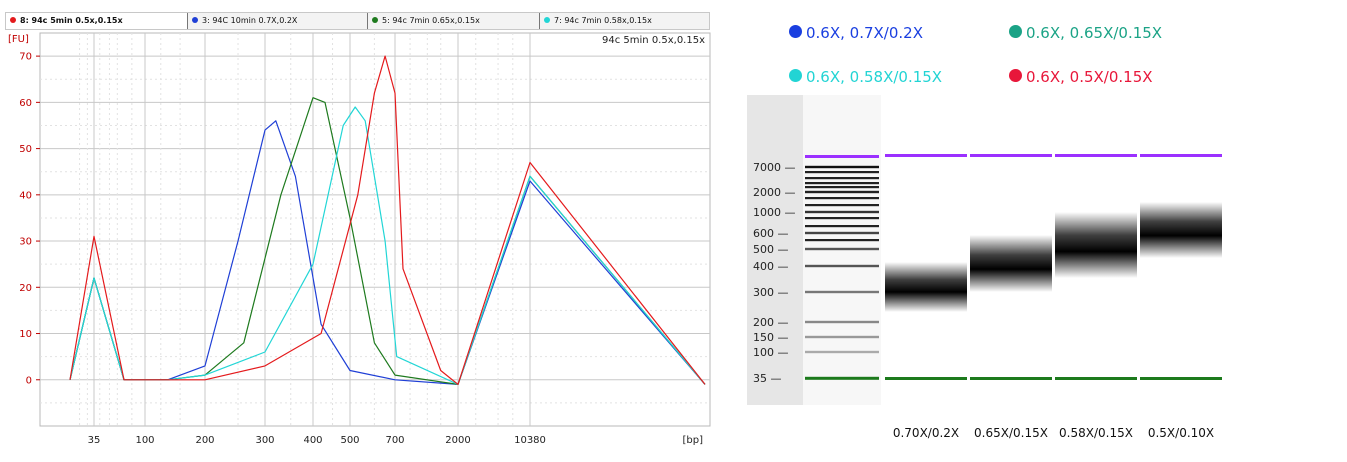 This screenshot has height=462, width=1347. Describe the element at coordinates (144, 440) in the screenshot. I see `x-tick-label: 100` at that location.